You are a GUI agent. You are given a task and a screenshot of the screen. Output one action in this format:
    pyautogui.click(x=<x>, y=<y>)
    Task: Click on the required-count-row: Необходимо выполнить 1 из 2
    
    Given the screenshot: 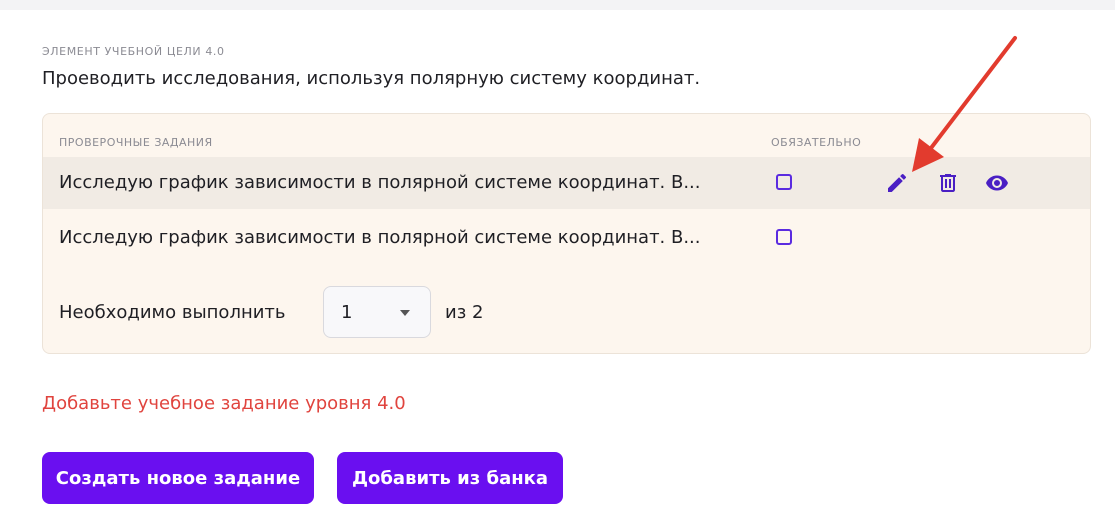 What is the action you would take?
    pyautogui.click(x=359, y=312)
    